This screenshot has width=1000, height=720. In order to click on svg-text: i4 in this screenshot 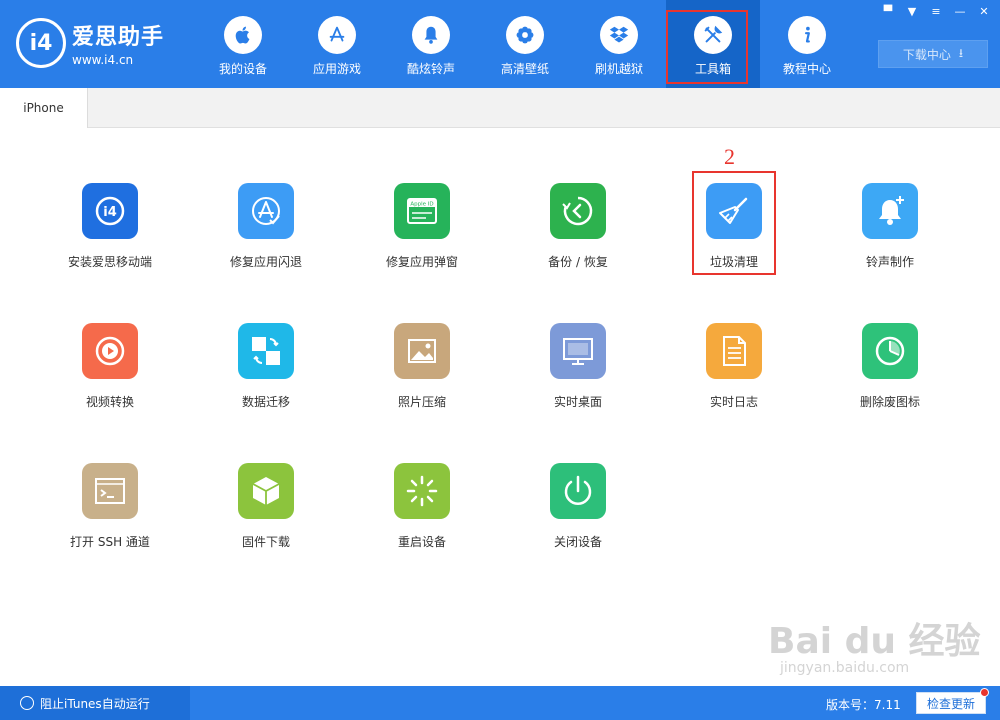, I will do `click(110, 212)`.